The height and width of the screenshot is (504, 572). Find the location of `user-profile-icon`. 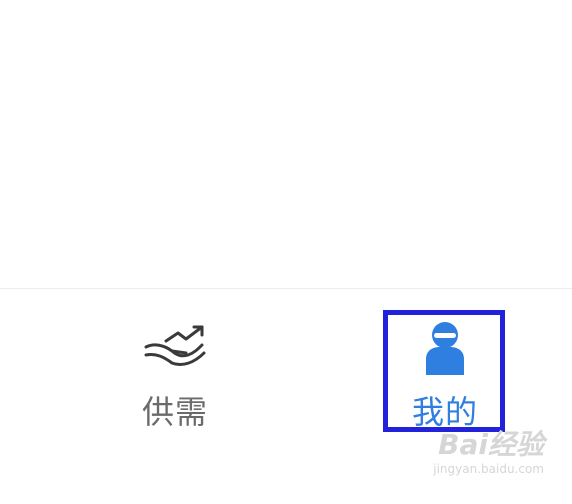

user-profile-icon is located at coordinates (445, 348).